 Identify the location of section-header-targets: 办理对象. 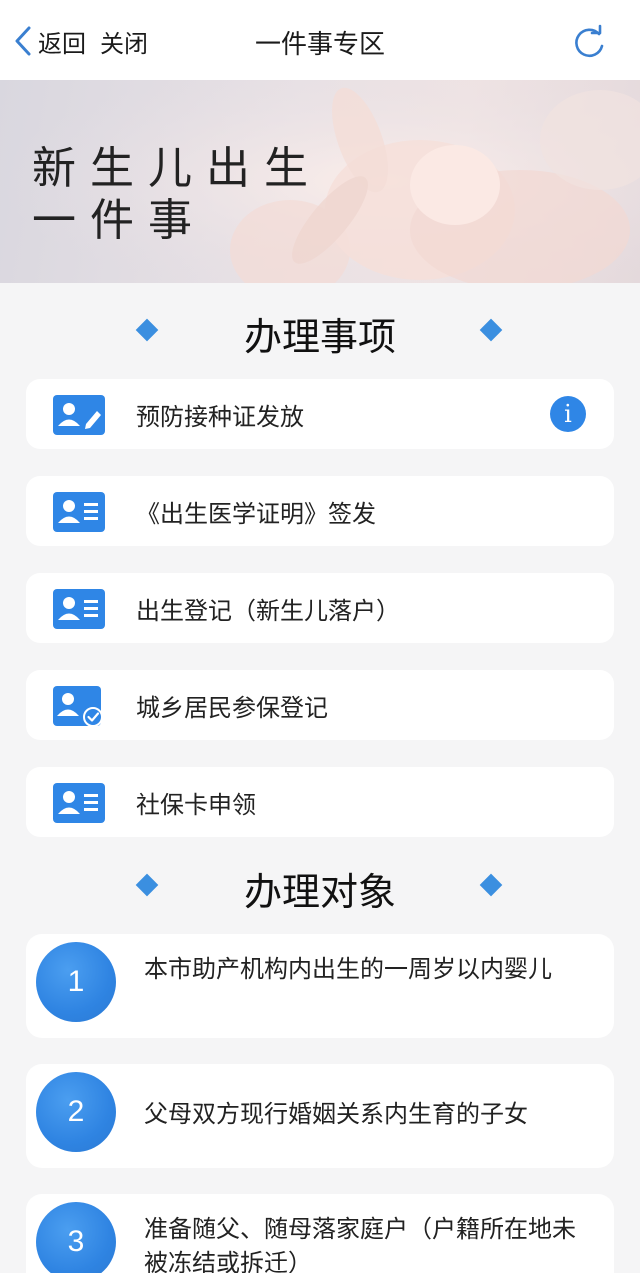
(320, 885).